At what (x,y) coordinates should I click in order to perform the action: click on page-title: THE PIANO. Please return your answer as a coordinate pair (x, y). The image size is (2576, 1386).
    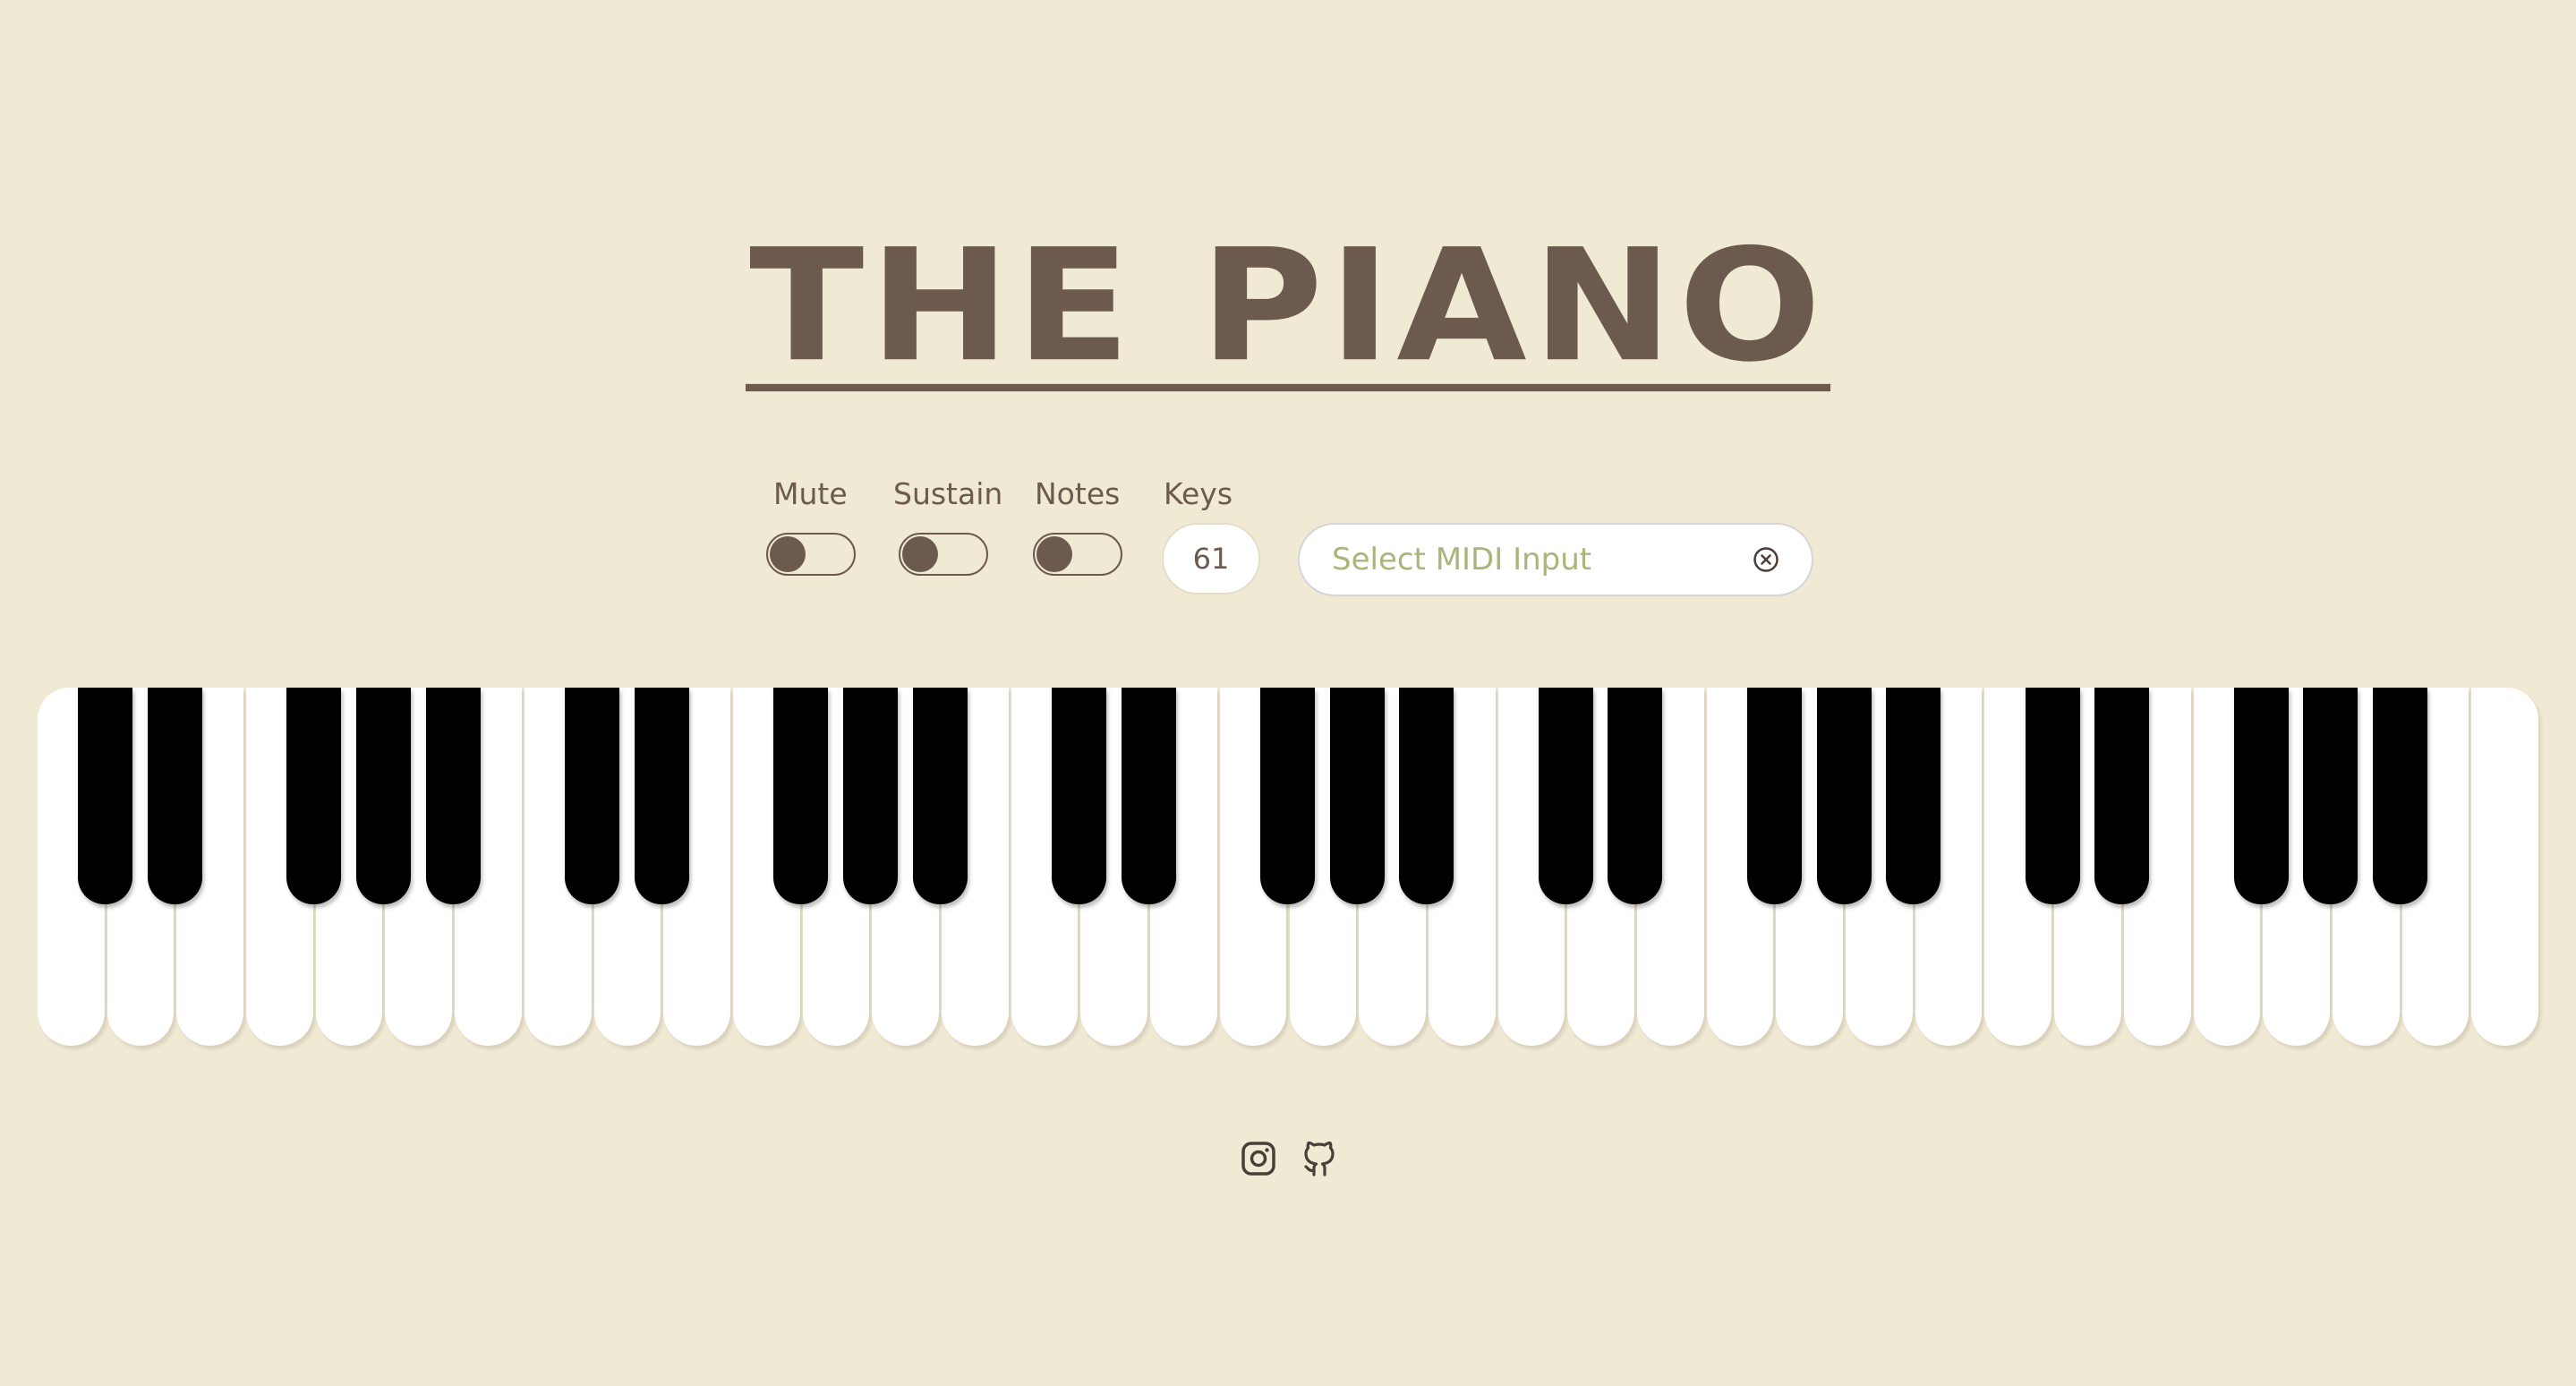
    Looking at the image, I should click on (1288, 310).